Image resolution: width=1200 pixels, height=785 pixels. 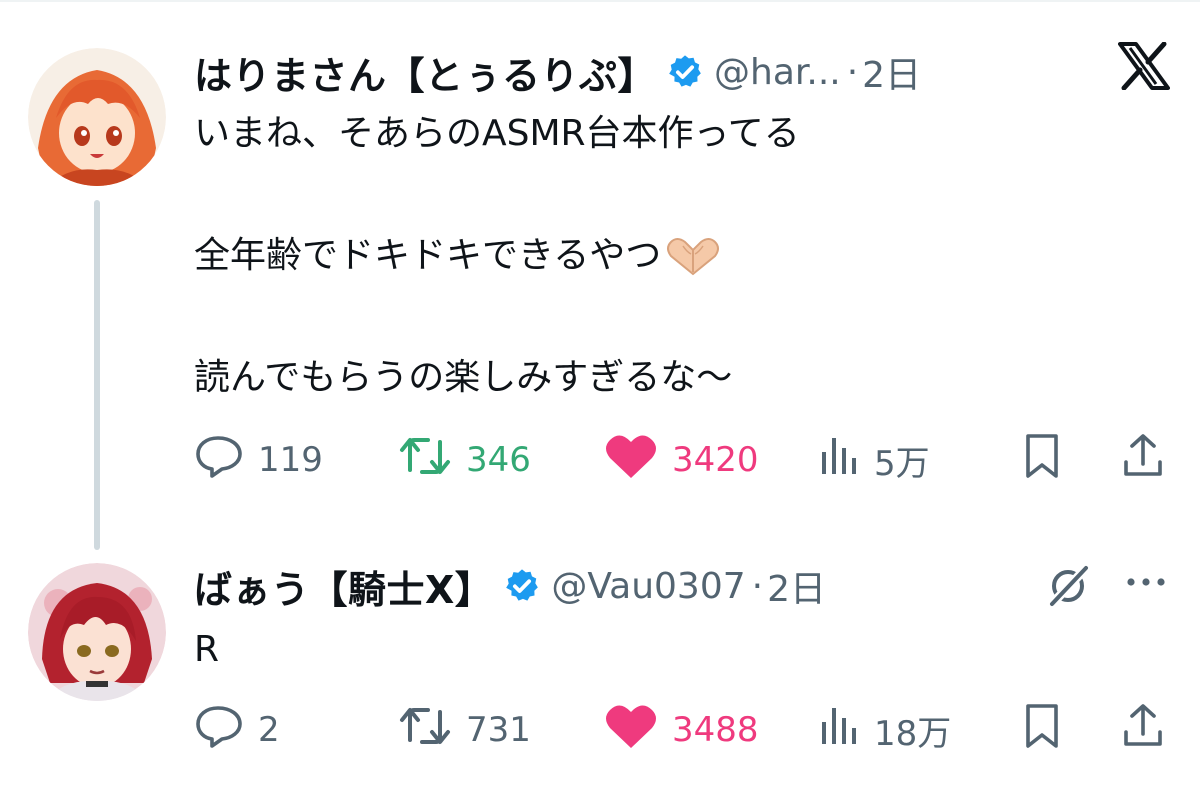 I want to click on post-action-bar: 119 346 3420 5万, so click(x=685, y=460).